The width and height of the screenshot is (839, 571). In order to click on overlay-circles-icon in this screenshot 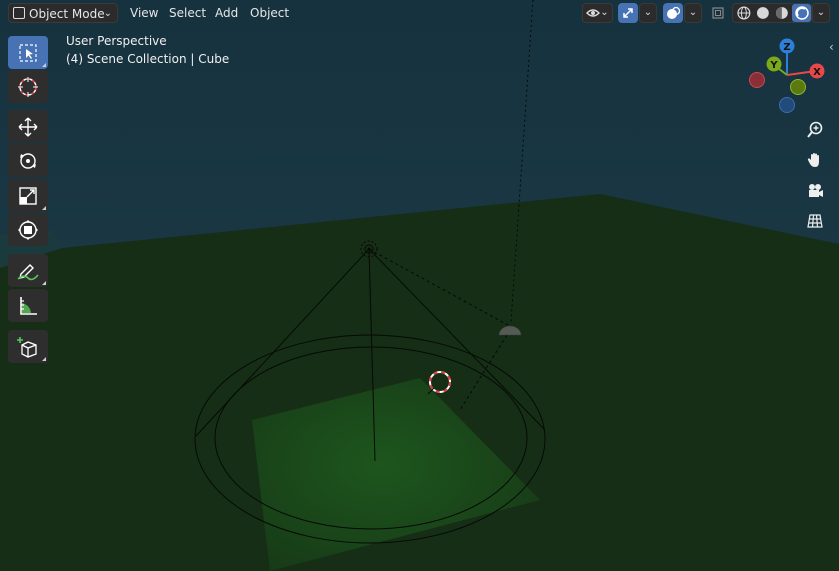, I will do `click(673, 12)`.